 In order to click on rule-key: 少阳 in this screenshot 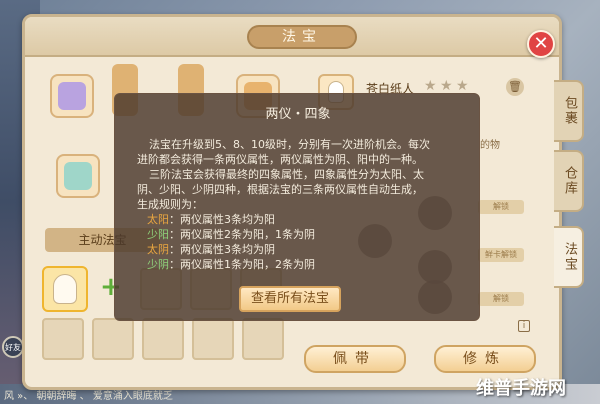, I will do `click(158, 234)`.